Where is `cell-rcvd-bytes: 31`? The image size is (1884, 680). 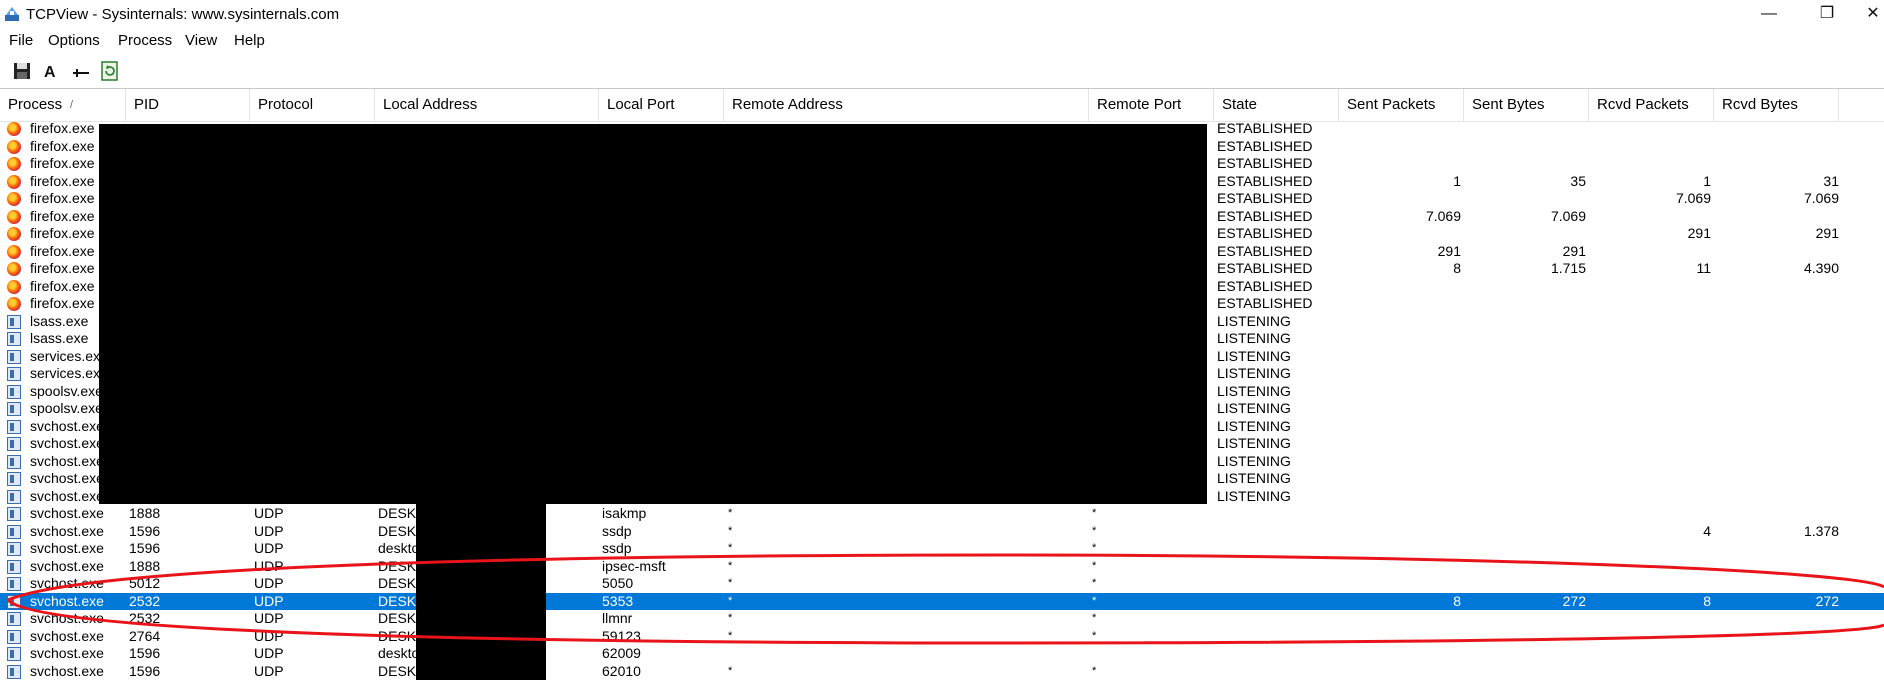 cell-rcvd-bytes: 31 is located at coordinates (1831, 180).